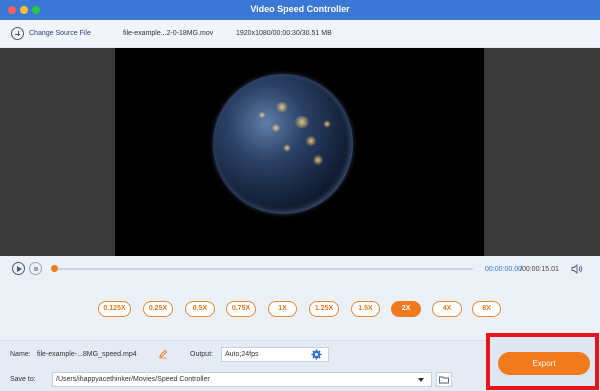  Describe the element at coordinates (263, 269) in the screenshot. I see `progress-track` at that location.